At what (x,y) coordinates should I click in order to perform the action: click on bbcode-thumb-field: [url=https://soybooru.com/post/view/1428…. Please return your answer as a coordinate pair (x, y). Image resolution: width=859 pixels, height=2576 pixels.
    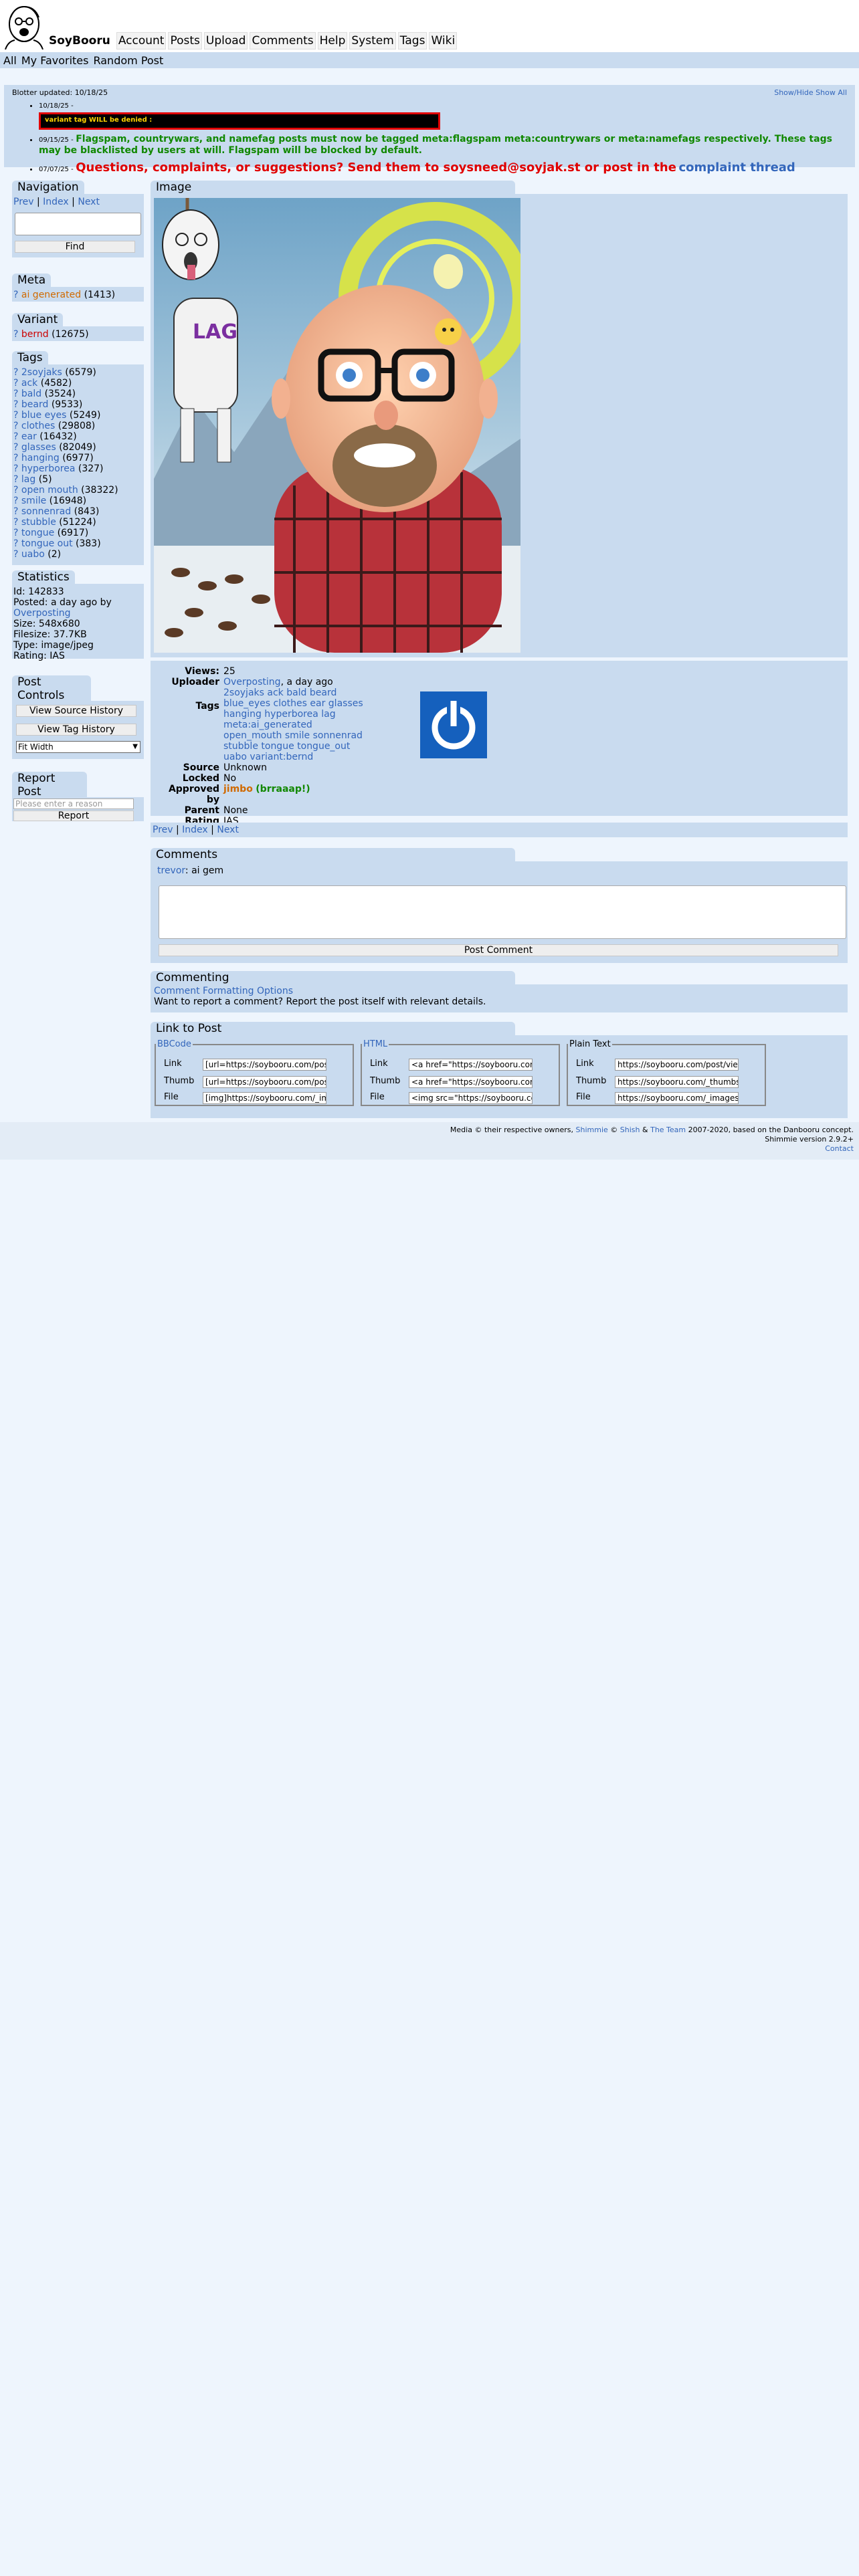
    Looking at the image, I should click on (264, 1082).